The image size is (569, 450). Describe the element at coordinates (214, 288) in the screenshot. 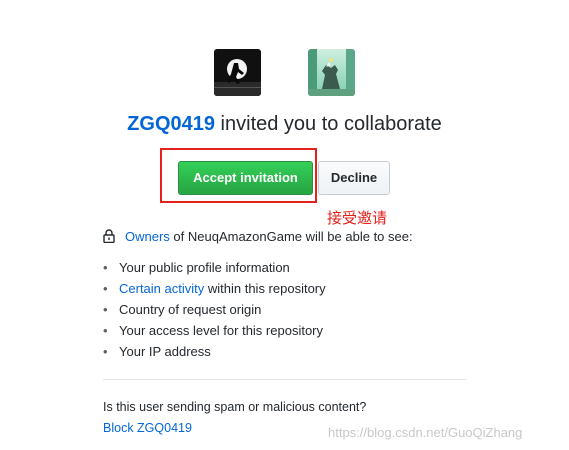

I see `list-item: • Certain activity within this repository` at that location.